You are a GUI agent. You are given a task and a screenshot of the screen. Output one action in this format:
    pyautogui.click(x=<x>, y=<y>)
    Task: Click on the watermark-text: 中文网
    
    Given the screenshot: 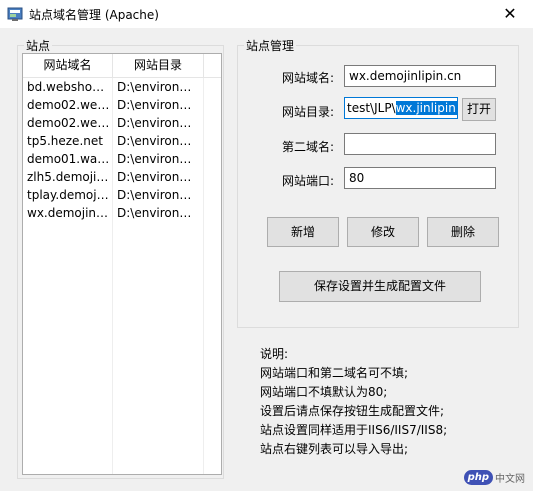 What is the action you would take?
    pyautogui.click(x=510, y=479)
    